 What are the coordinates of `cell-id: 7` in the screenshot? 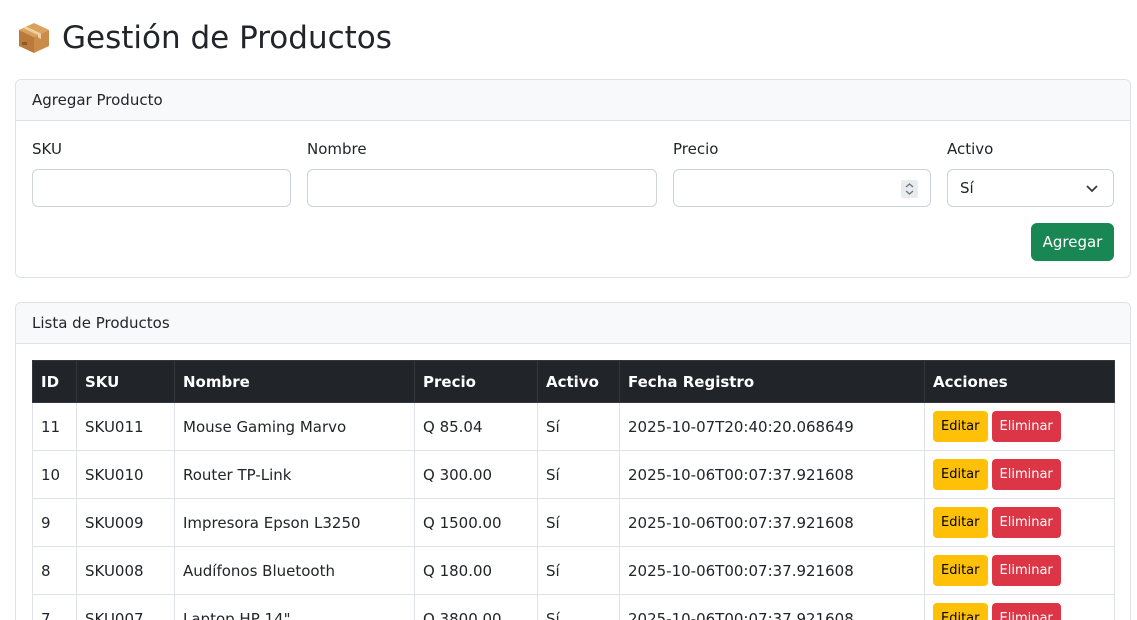 It's located at (54, 607).